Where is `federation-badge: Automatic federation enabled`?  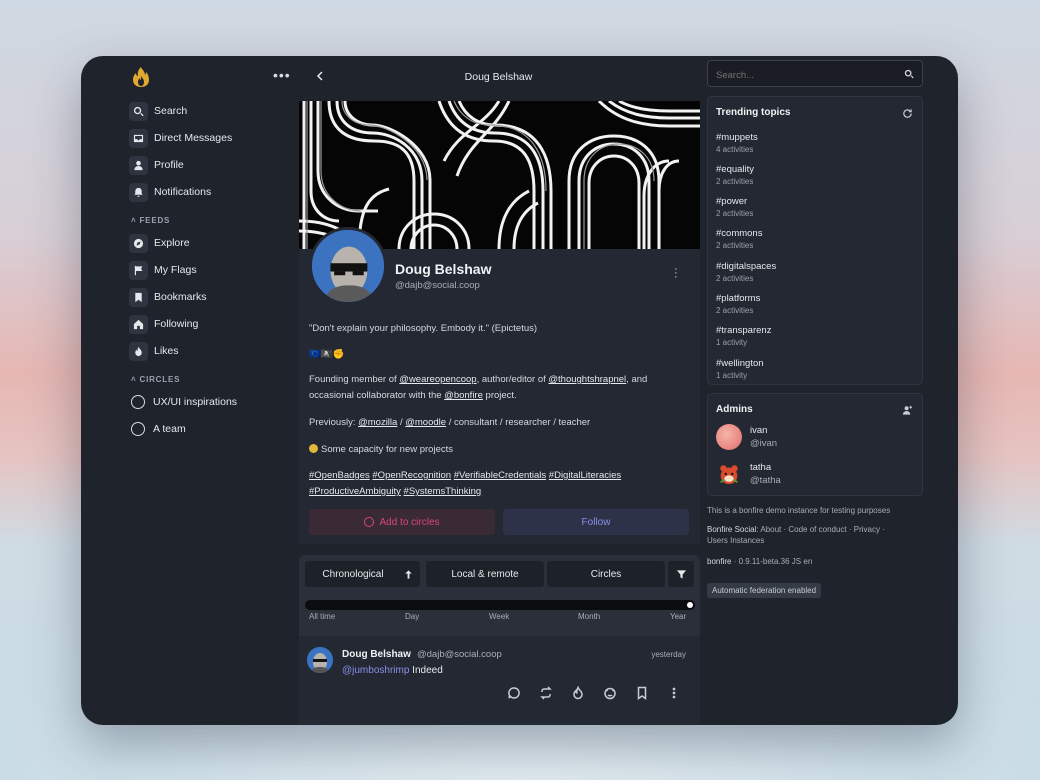
federation-badge: Automatic federation enabled is located at coordinates (764, 590).